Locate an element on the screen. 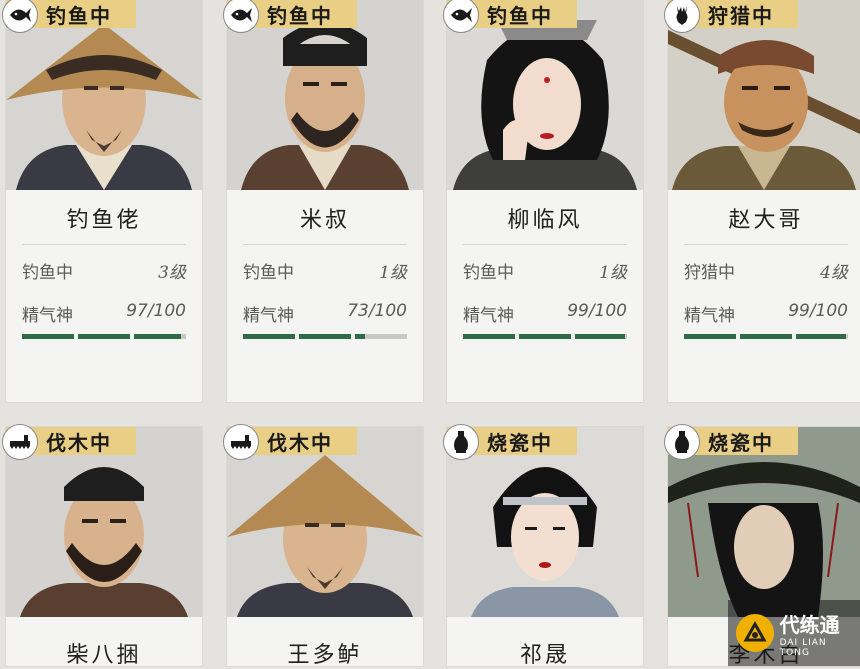 The width and height of the screenshot is (860, 669). character-name: 王多鲈 is located at coordinates (325, 655).